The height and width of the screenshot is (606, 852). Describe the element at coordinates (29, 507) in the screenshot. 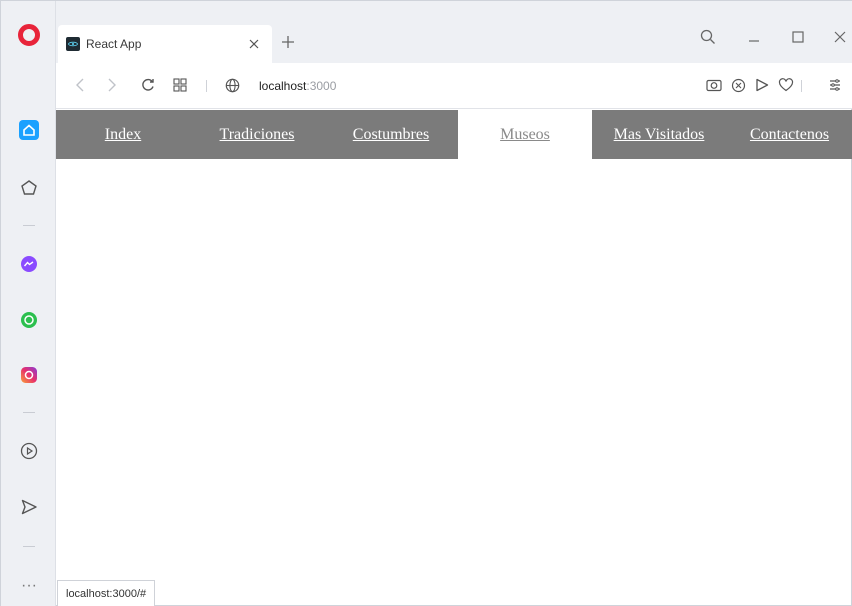

I see `flow-icon` at that location.